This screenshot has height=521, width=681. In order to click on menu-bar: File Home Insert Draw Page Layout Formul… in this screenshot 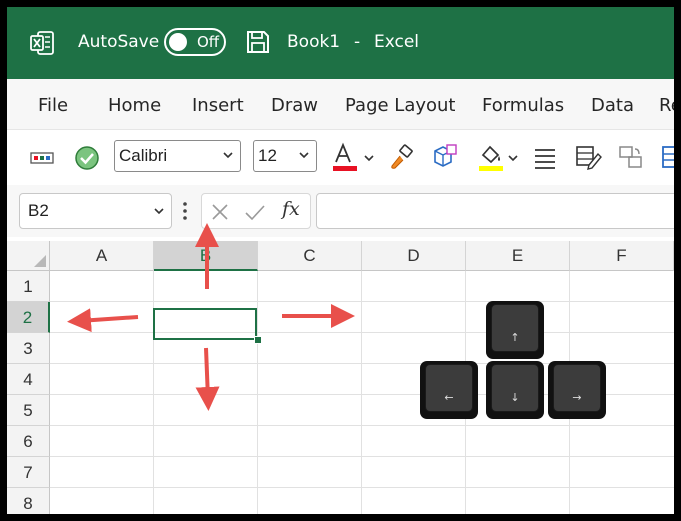, I will do `click(340, 104)`.